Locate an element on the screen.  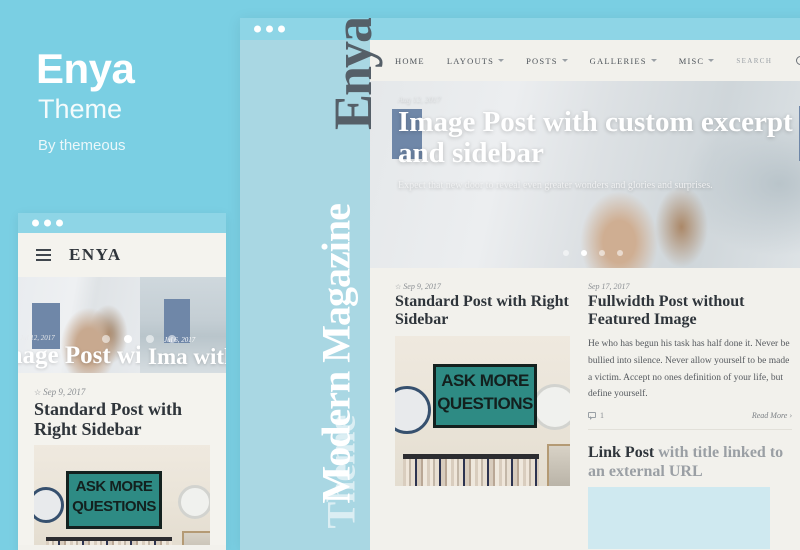
hero-dot-2-active is located at coordinates (583, 253).